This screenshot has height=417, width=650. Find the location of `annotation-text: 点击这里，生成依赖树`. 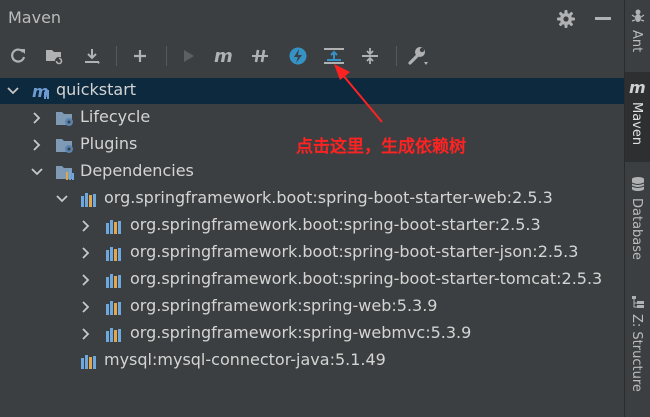

annotation-text: 点击这里，生成依赖树 is located at coordinates (381, 147).